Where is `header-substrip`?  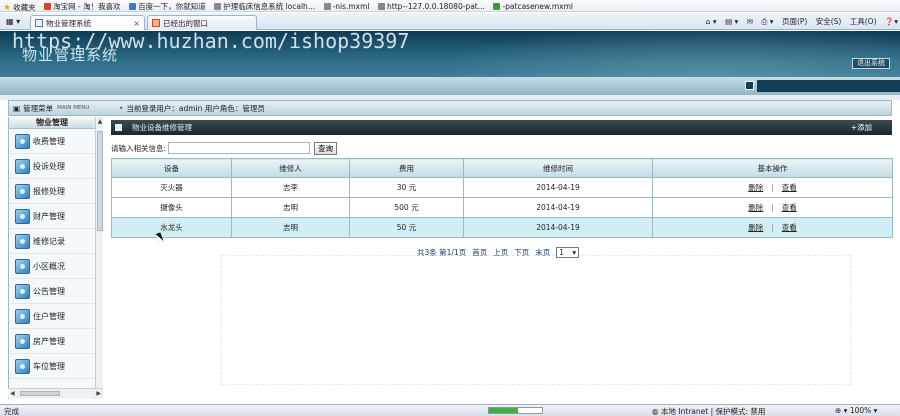 header-substrip is located at coordinates (450, 86).